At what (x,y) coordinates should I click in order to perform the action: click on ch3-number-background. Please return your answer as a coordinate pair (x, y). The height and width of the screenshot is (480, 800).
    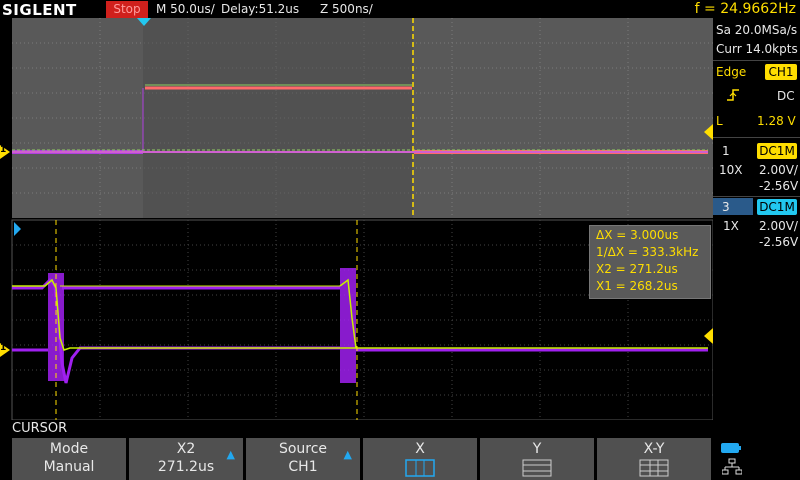
    Looking at the image, I should click on (733, 206).